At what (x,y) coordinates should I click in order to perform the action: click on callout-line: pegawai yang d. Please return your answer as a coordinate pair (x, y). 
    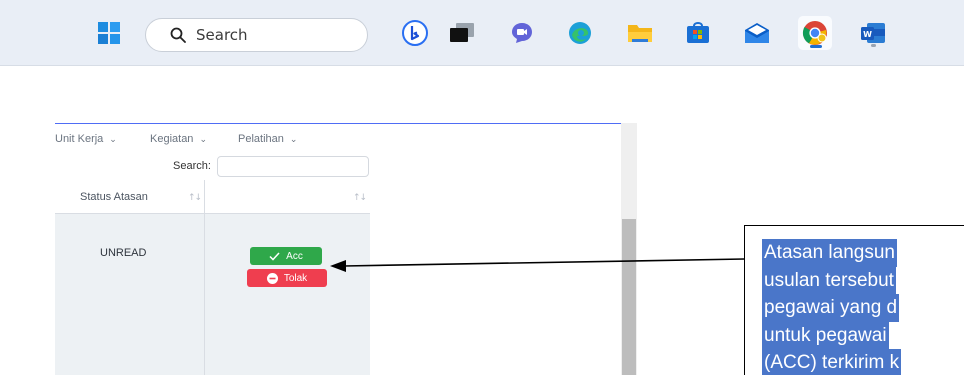
    Looking at the image, I should click on (831, 308).